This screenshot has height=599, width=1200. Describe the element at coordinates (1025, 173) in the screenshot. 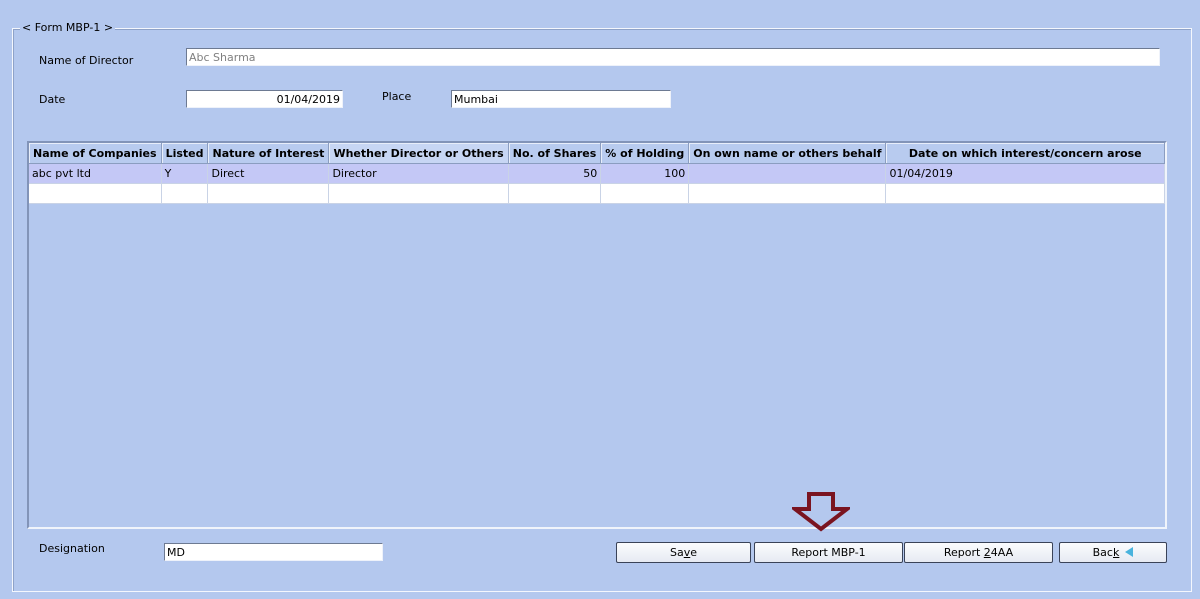

I see `cell-date-arose: 01/04/2019` at that location.